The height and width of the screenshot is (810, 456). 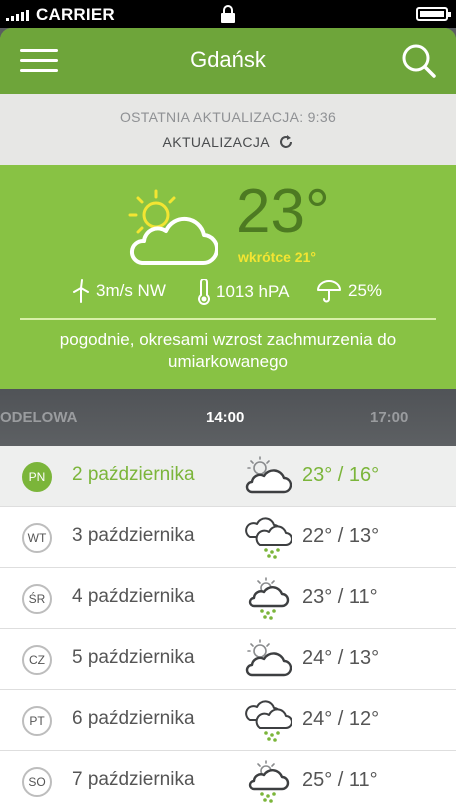 I want to click on temperature-range: 22° / 13°, so click(x=341, y=536).